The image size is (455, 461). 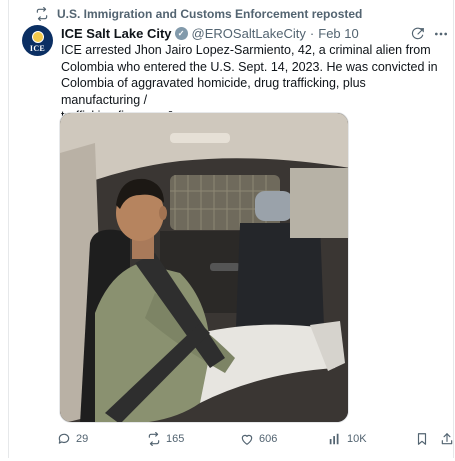 I want to click on share-button, so click(x=447, y=439).